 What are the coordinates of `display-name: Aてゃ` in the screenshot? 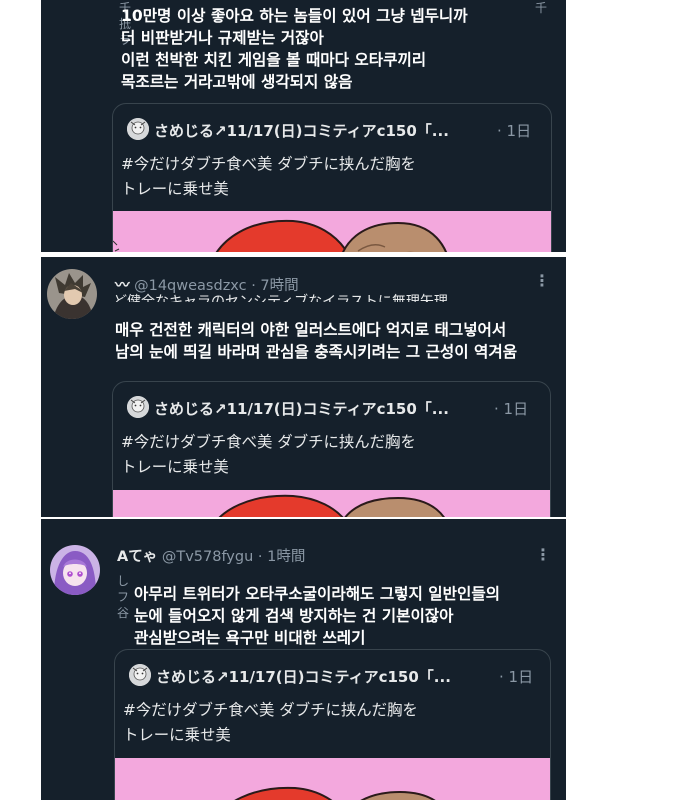 It's located at (137, 557).